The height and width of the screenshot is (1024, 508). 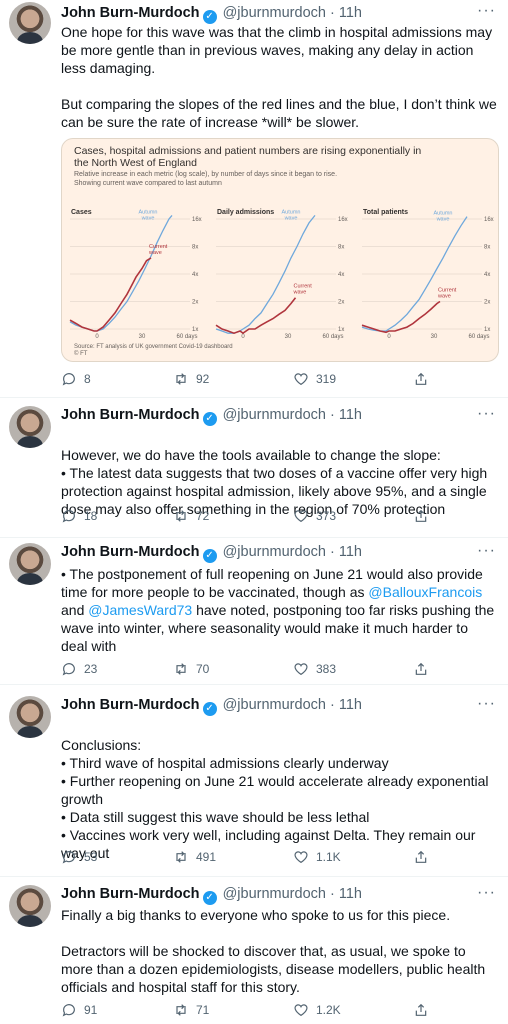 What do you see at coordinates (206, 857) in the screenshot?
I see `retweet-count: 491` at bounding box center [206, 857].